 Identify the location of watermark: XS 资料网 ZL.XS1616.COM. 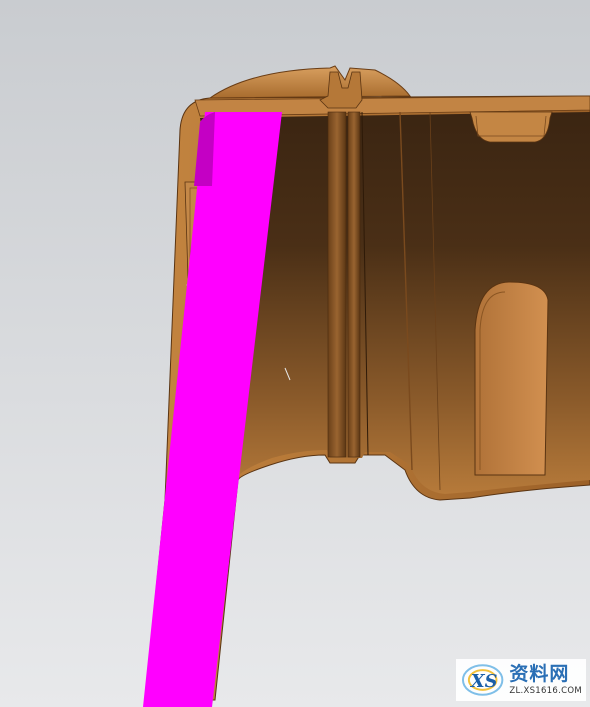
(521, 680).